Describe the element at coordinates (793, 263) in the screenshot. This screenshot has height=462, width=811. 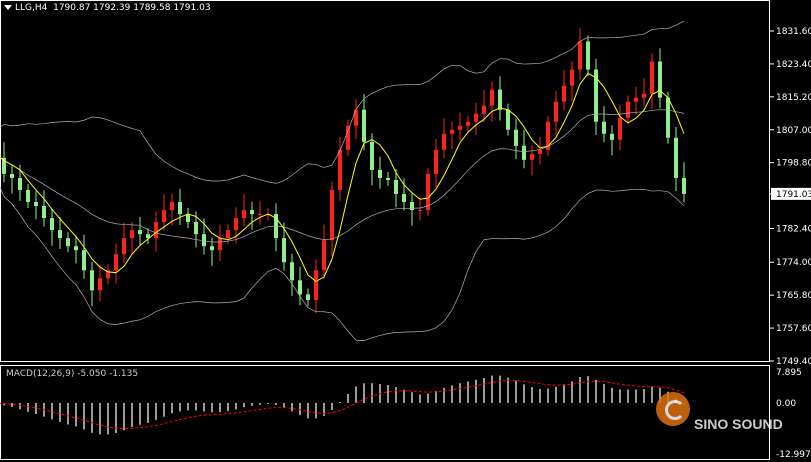
I see `price-axis-label: 1774.00` at that location.